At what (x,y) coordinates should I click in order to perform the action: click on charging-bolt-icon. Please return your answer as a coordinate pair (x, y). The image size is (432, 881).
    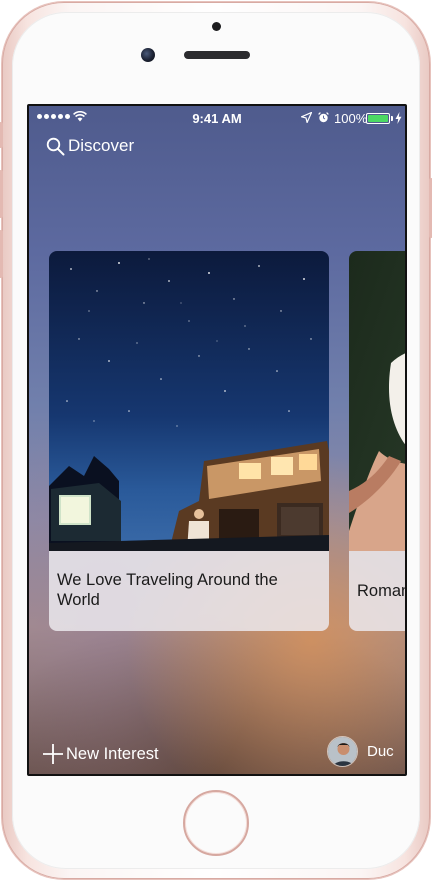
    Looking at the image, I should click on (398, 118).